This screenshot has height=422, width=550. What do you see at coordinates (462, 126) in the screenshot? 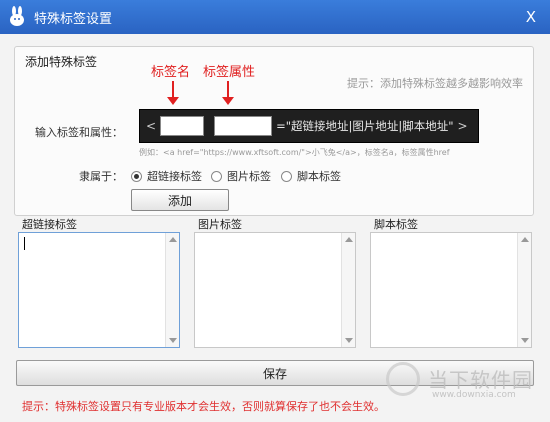
I see `code-close-bracket: >` at bounding box center [462, 126].